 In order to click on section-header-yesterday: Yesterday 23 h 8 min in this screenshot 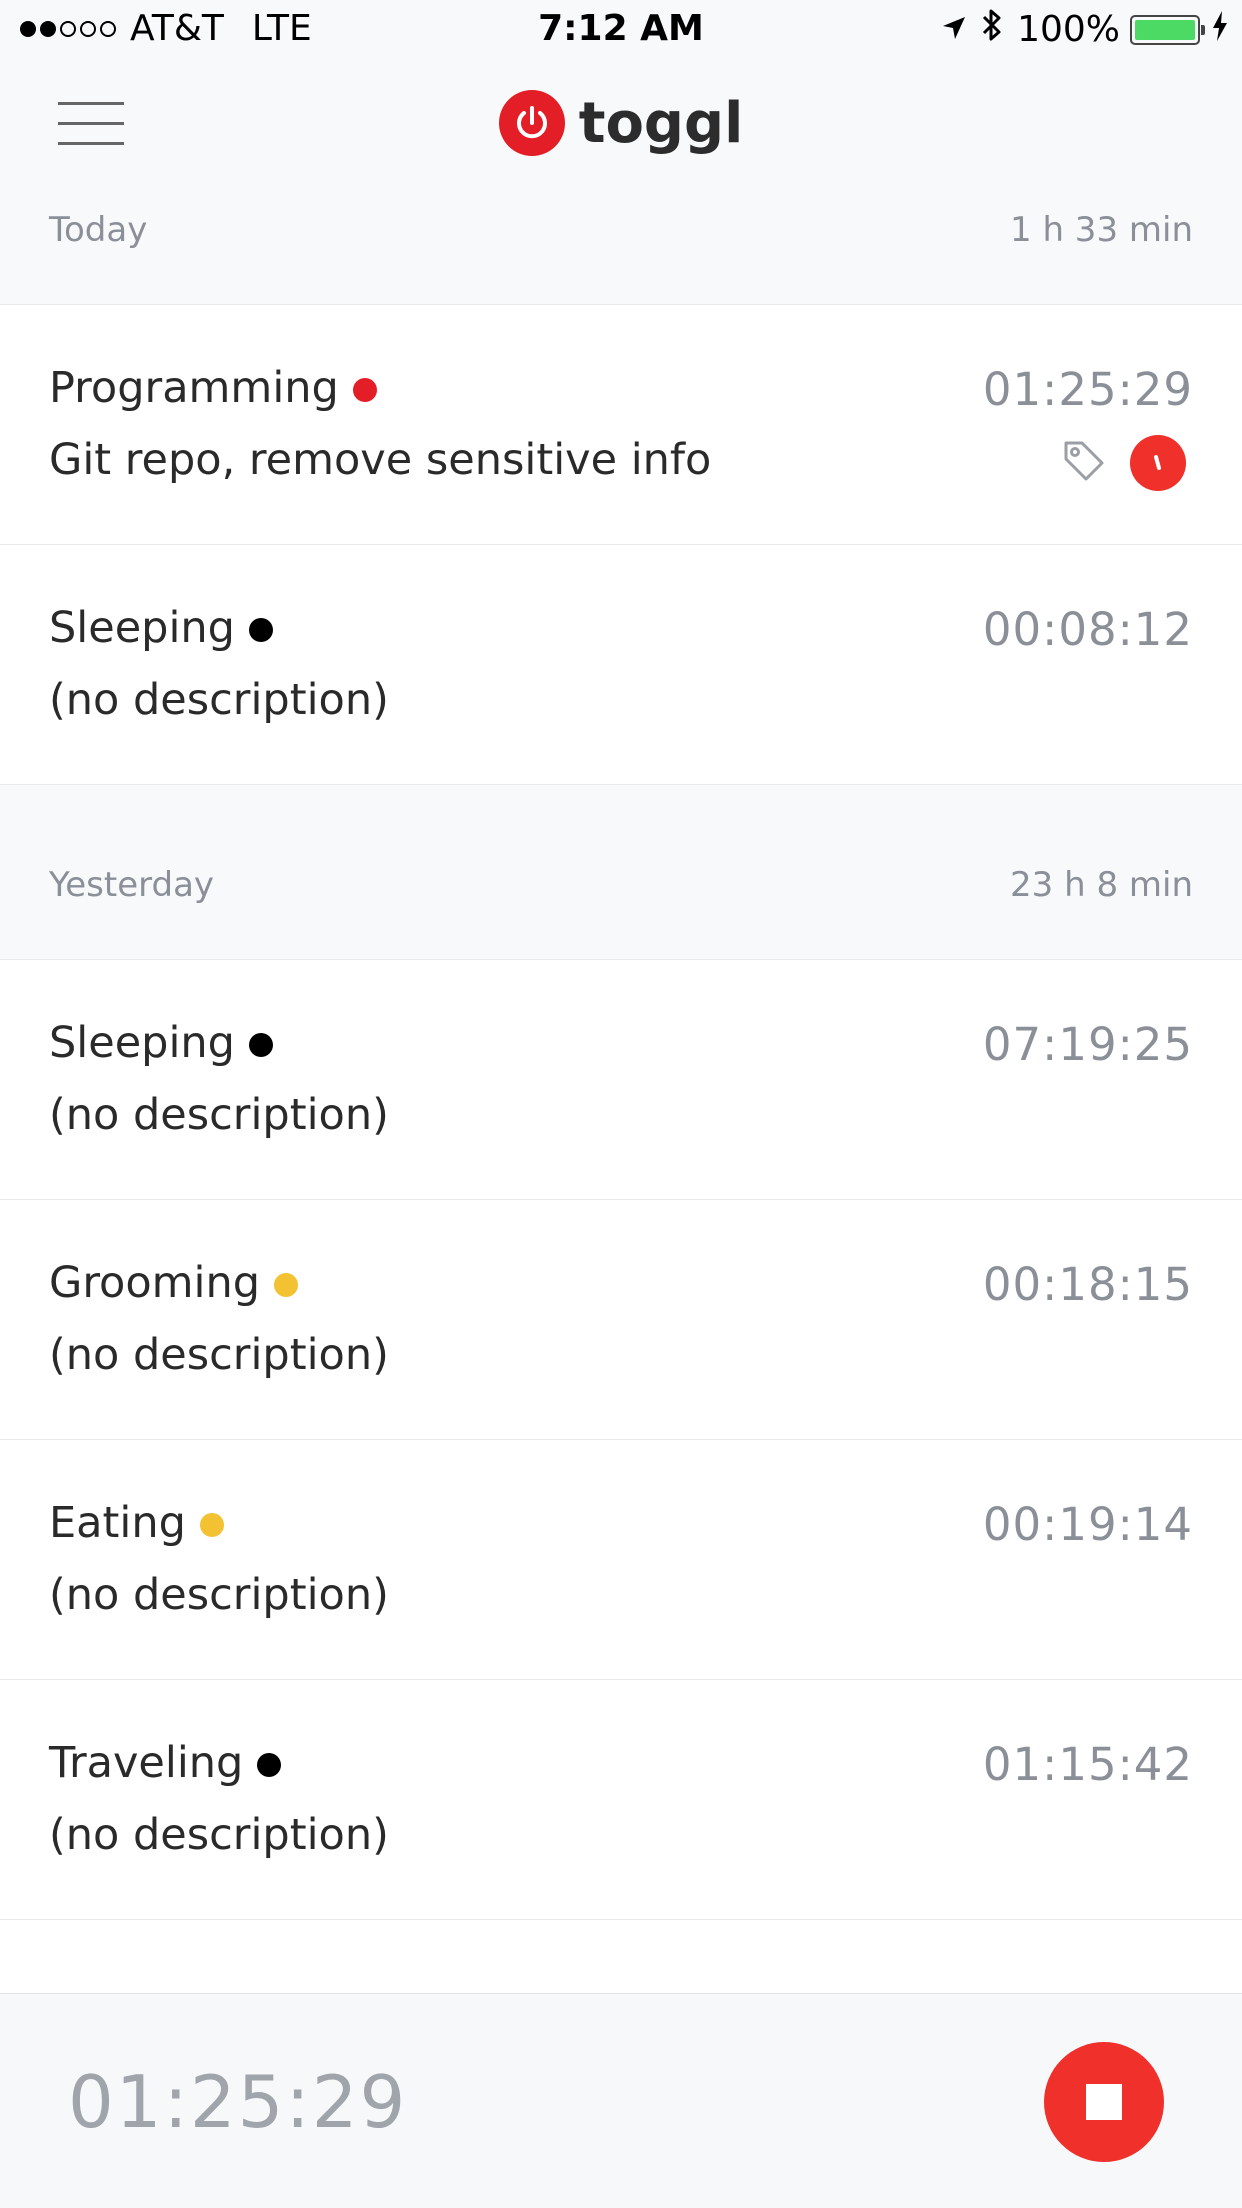, I will do `click(621, 872)`.